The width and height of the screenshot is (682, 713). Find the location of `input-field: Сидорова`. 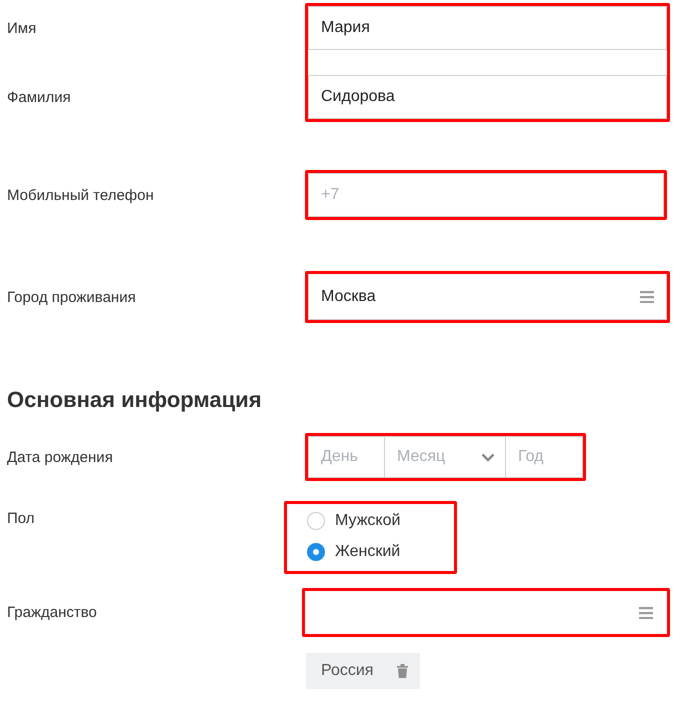

input-field: Сидорова is located at coordinates (487, 97).